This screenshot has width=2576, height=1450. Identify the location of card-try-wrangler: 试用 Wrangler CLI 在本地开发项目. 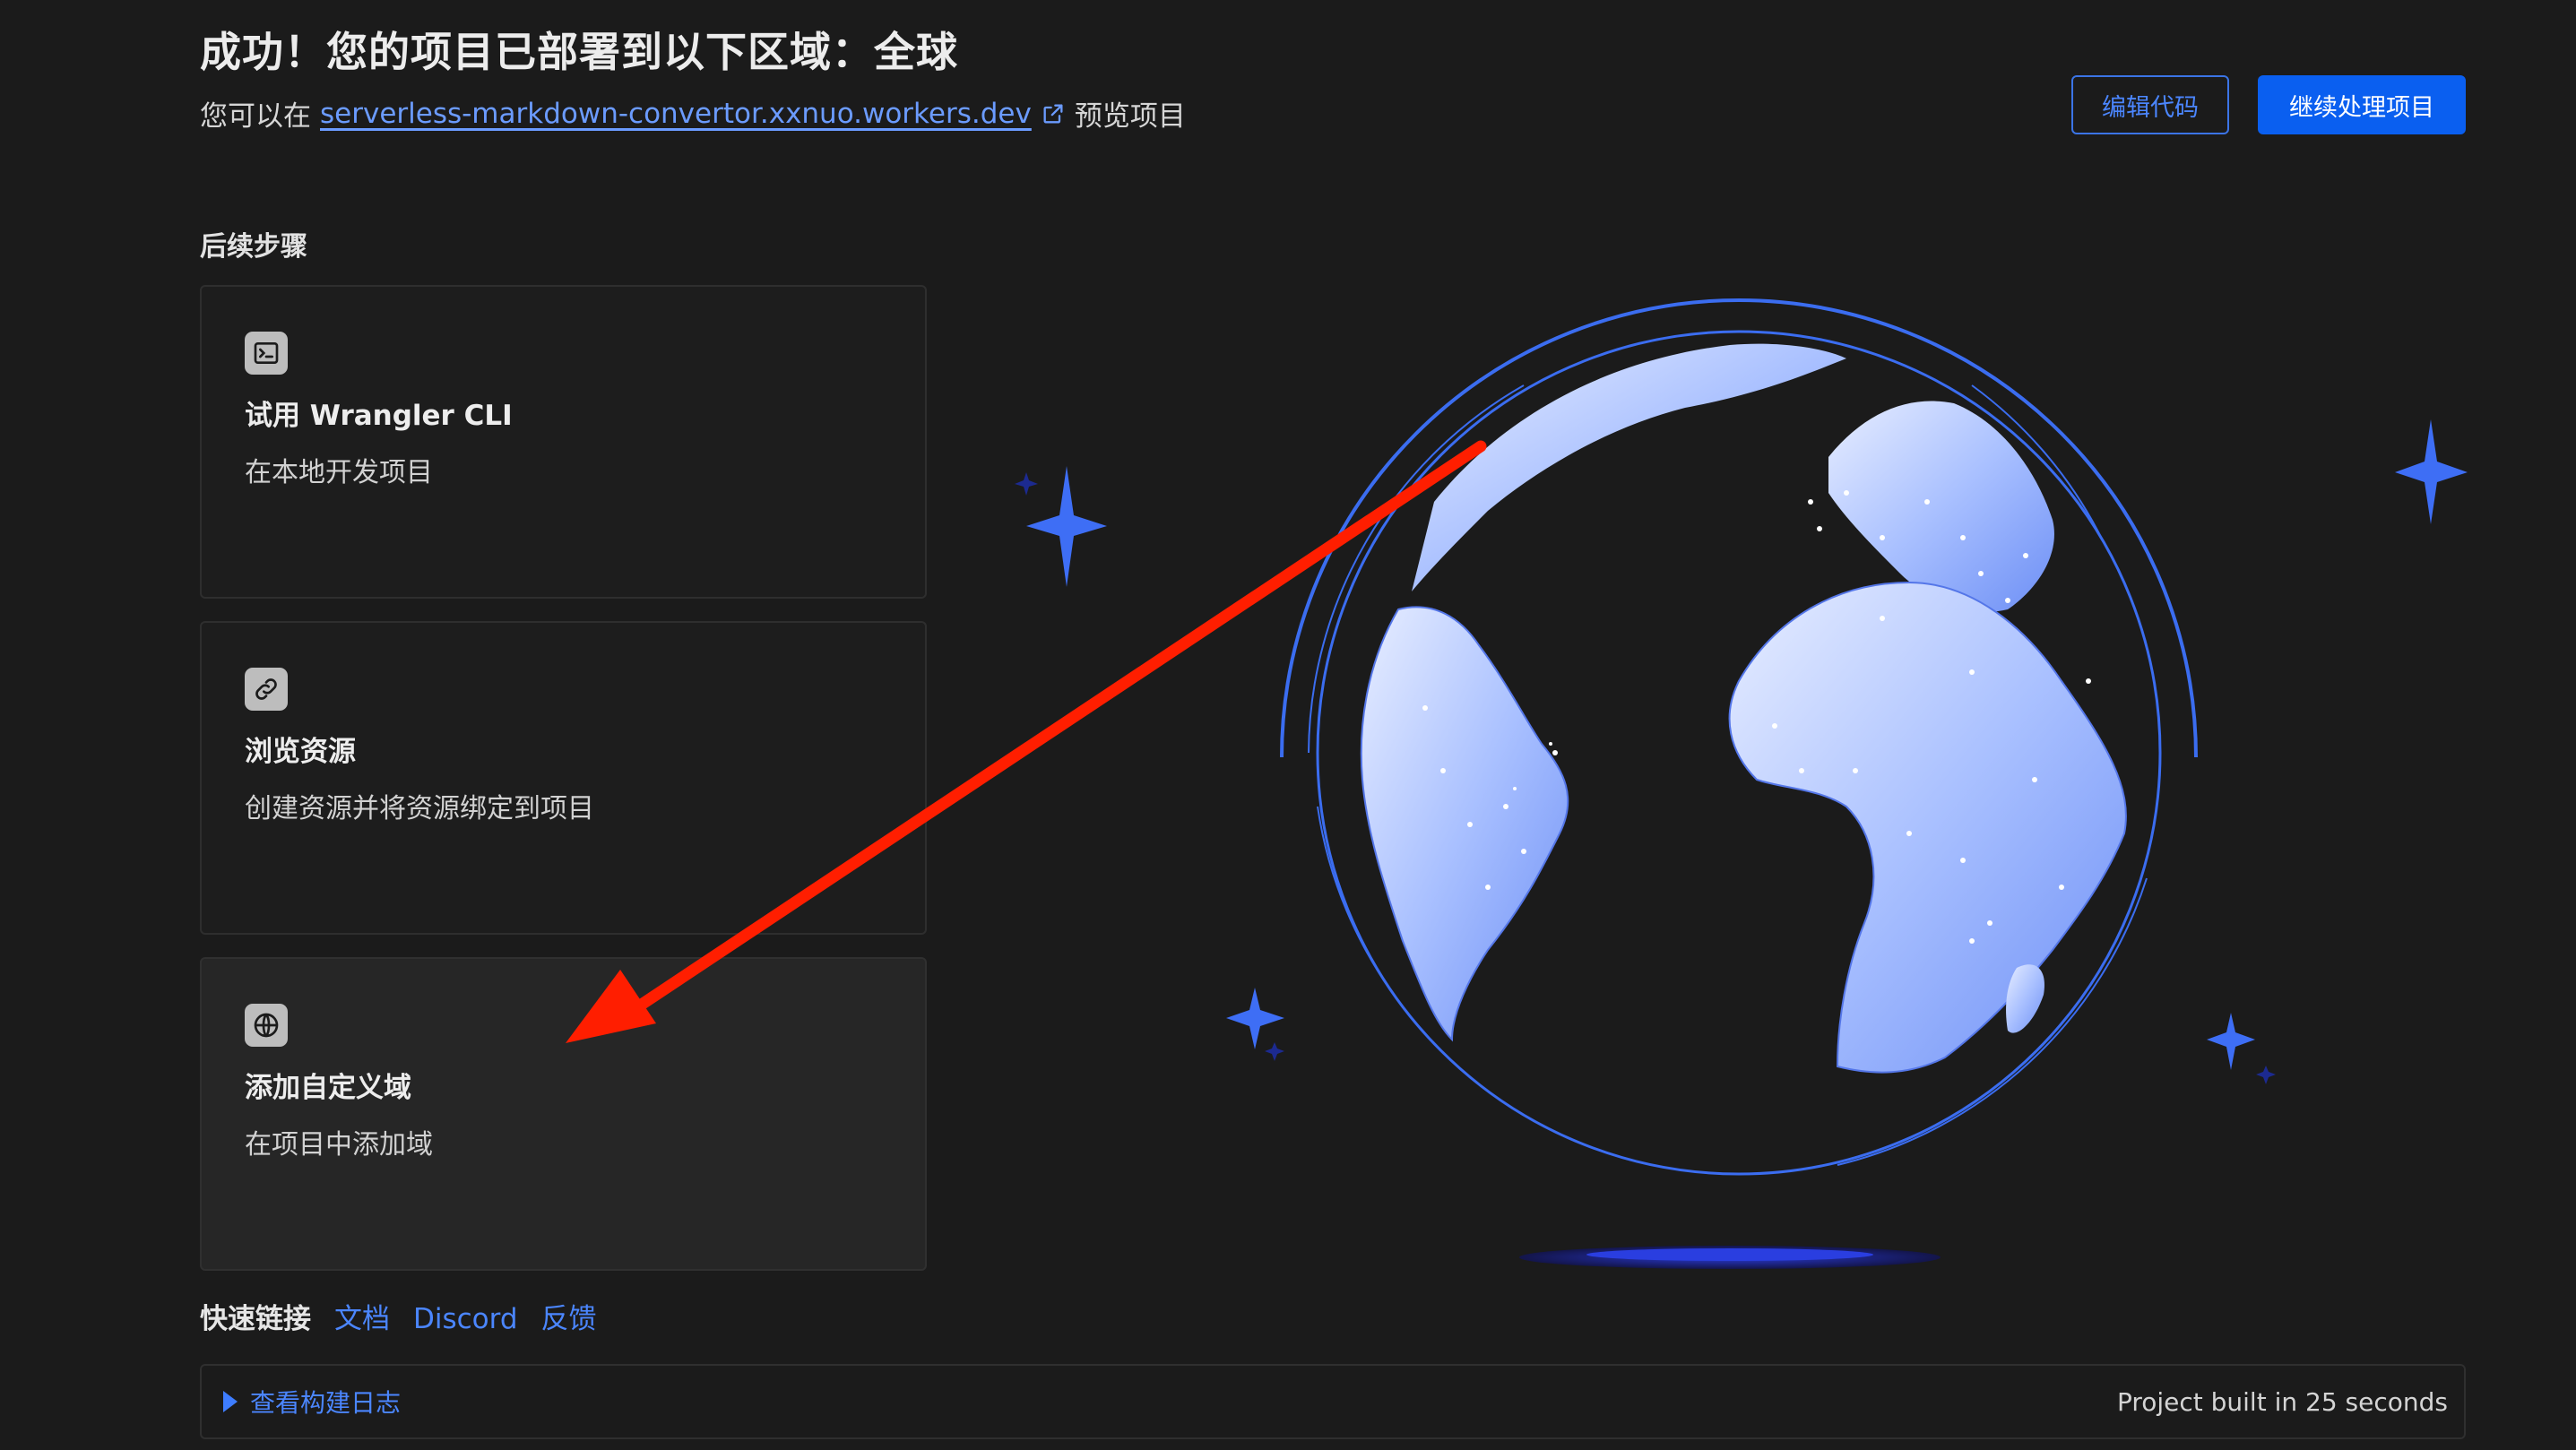
(563, 442).